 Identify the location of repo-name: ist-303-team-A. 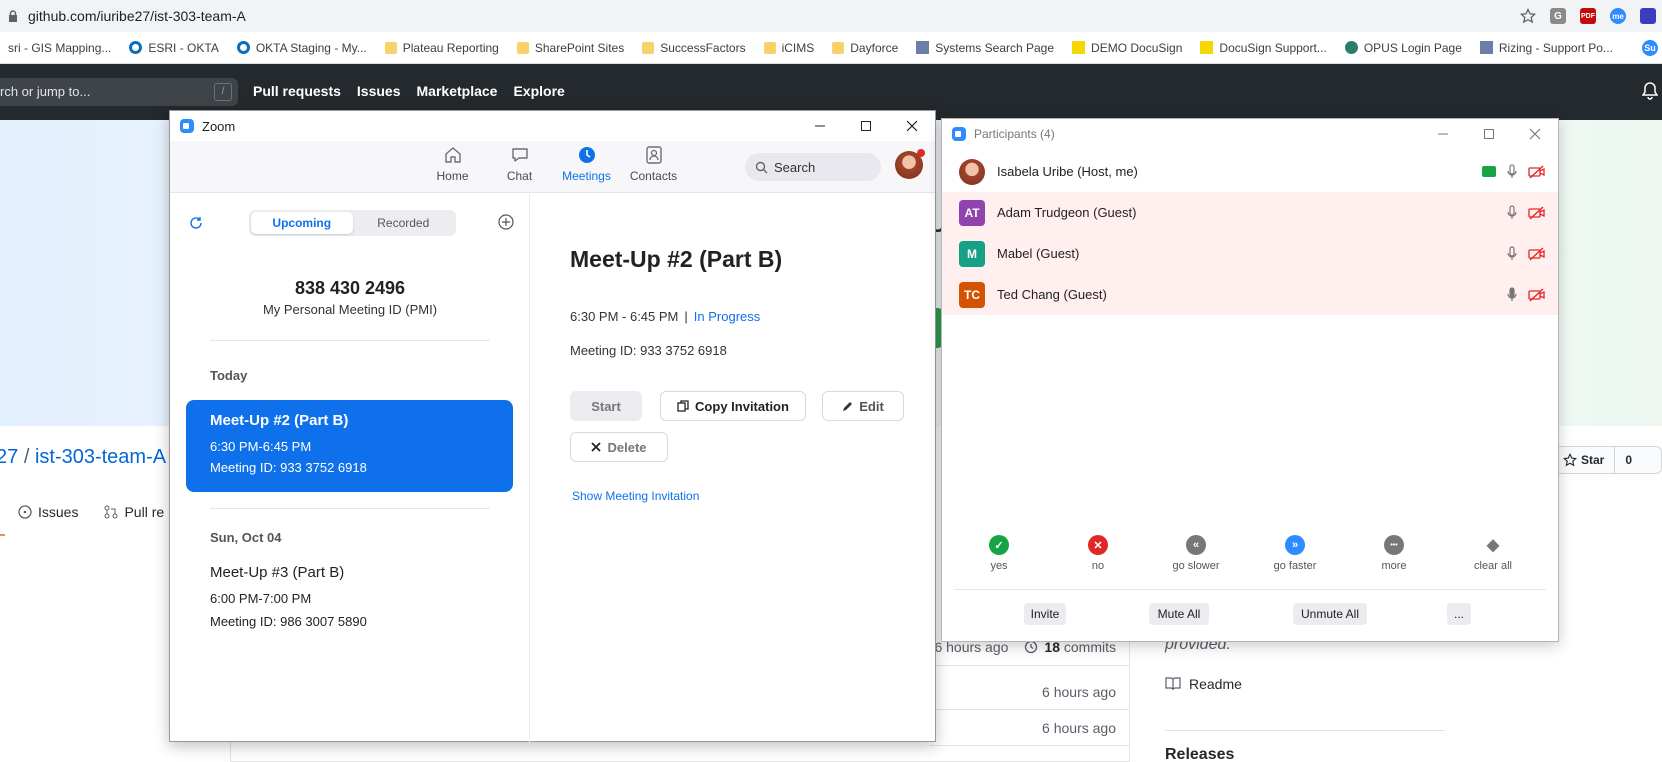
(100, 457).